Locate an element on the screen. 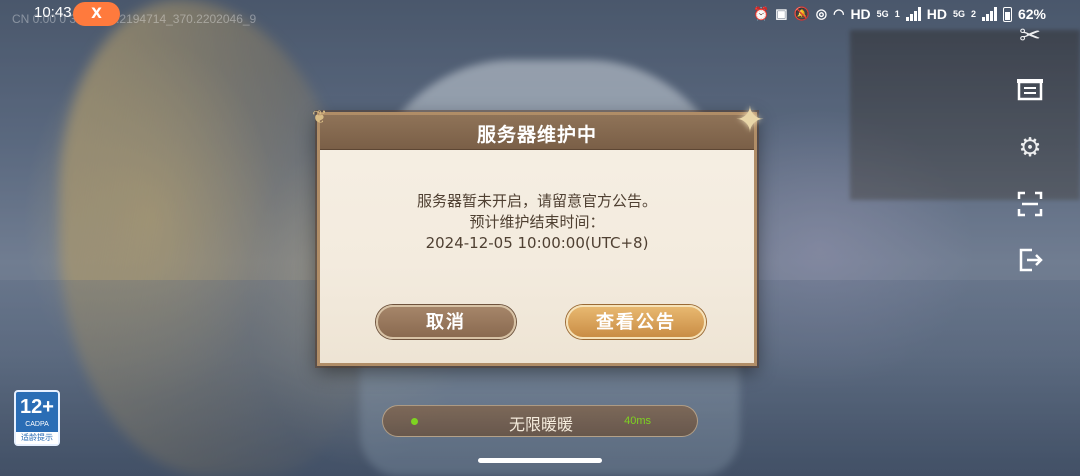 The image size is (1080, 476). message-line-1: 服务器暂未开启，请留意官方公告。 is located at coordinates (536, 201).